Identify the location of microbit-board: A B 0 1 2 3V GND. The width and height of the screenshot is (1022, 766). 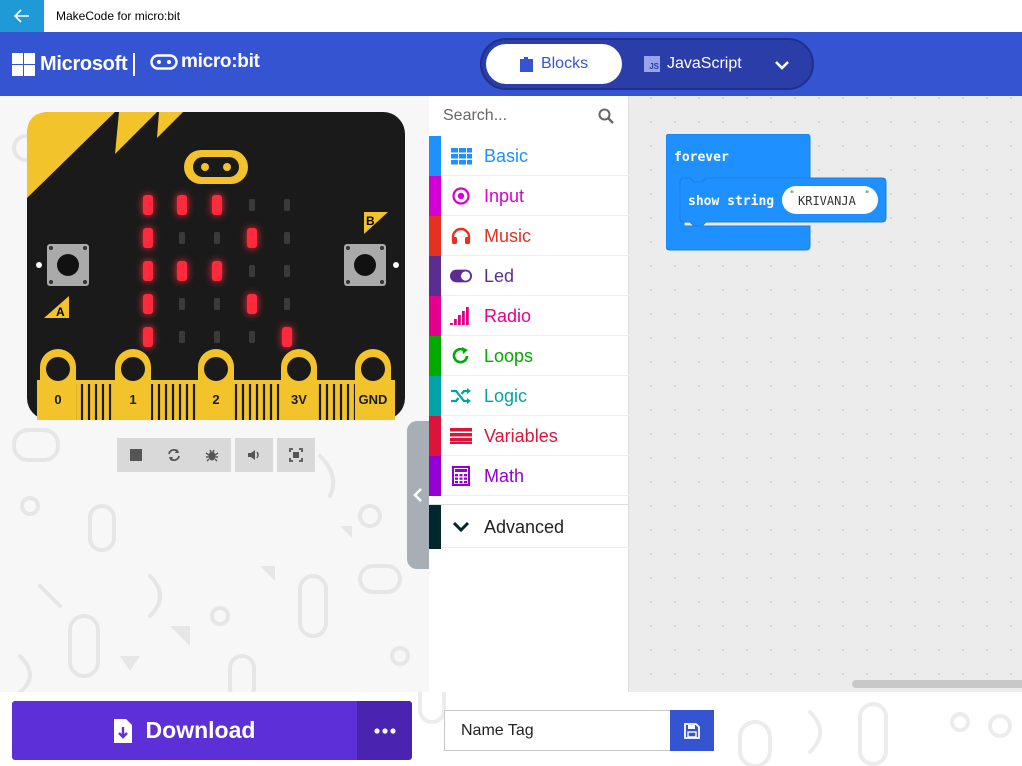
(216, 266).